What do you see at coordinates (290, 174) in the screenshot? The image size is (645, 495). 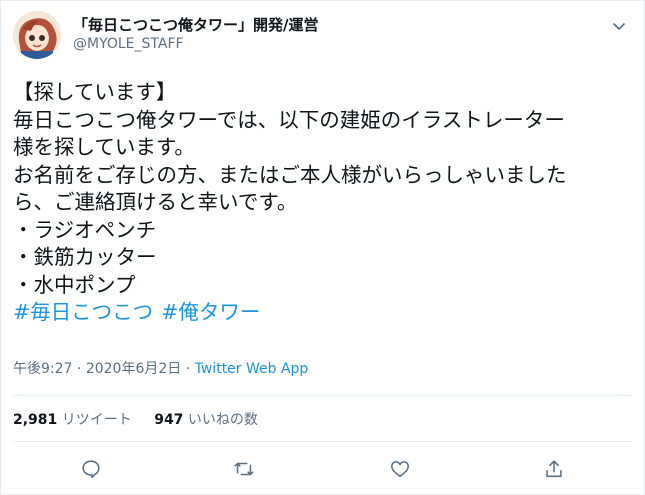 I see `tweet-line: お名前をご存じの方、またはご本人様がいらっしゃいました` at bounding box center [290, 174].